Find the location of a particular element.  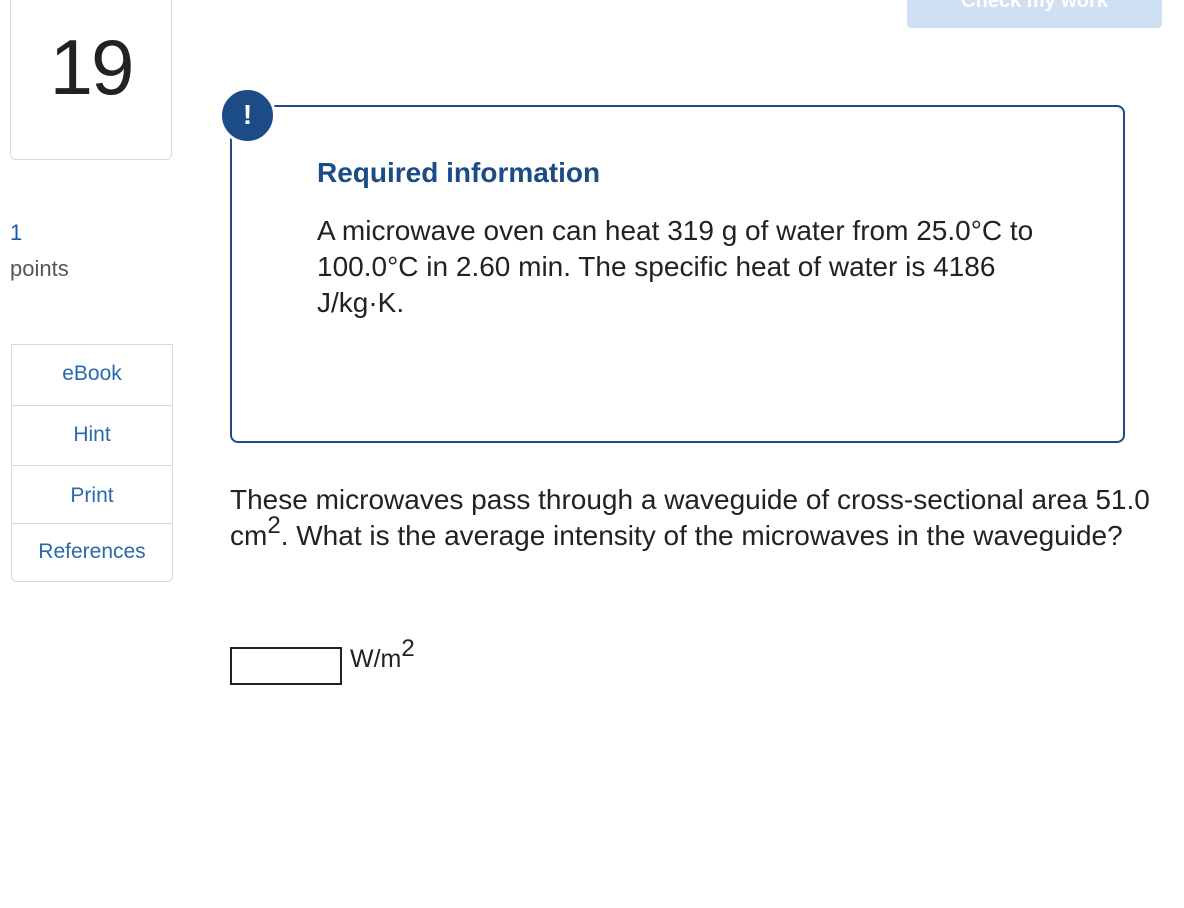

alert-icon: ! is located at coordinates (247, 115).